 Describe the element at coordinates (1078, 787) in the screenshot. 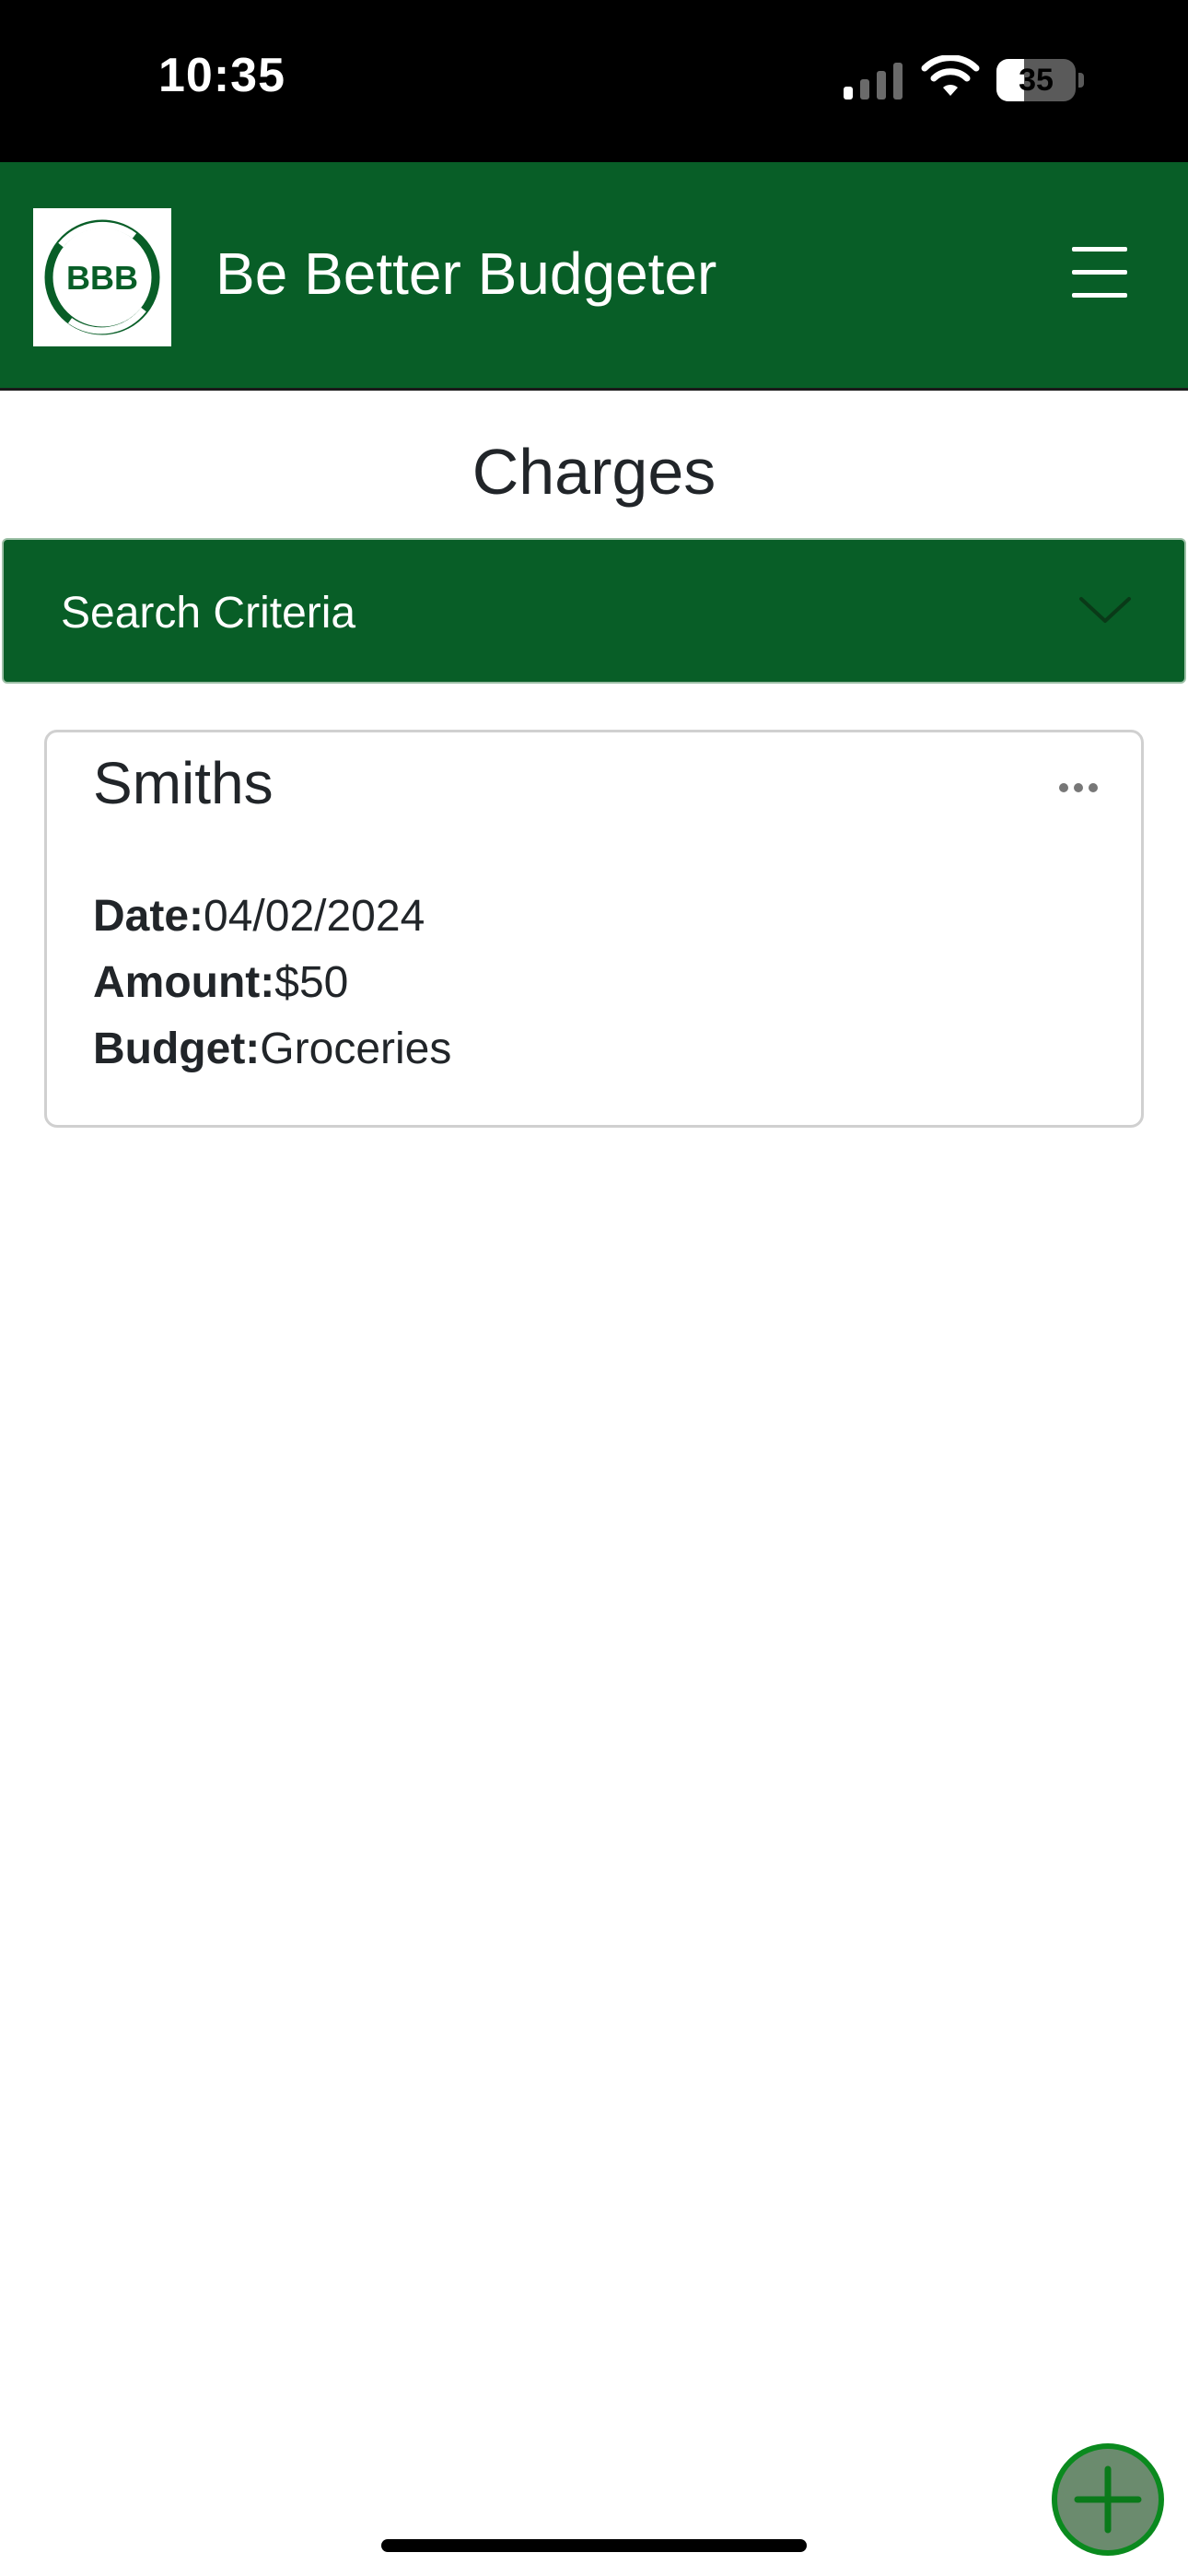

I see `more-horizontal-icon` at that location.